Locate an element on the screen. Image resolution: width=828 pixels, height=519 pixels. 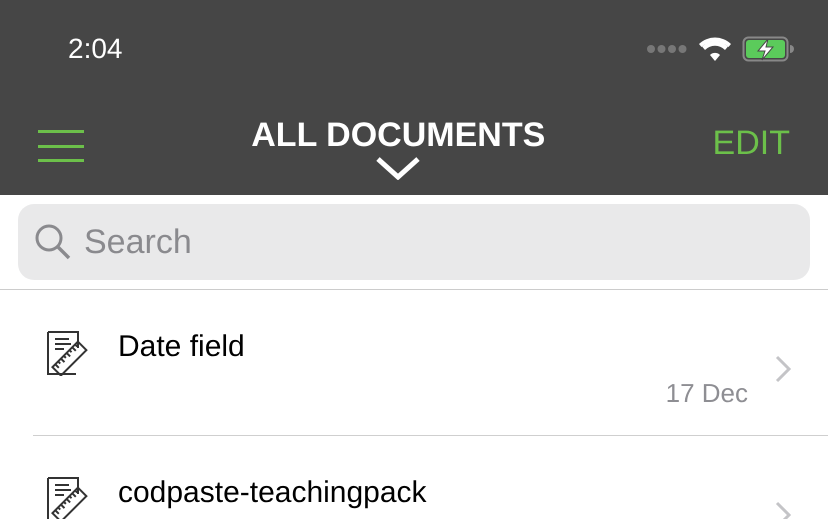
chevron-down-icon is located at coordinates (398, 168).